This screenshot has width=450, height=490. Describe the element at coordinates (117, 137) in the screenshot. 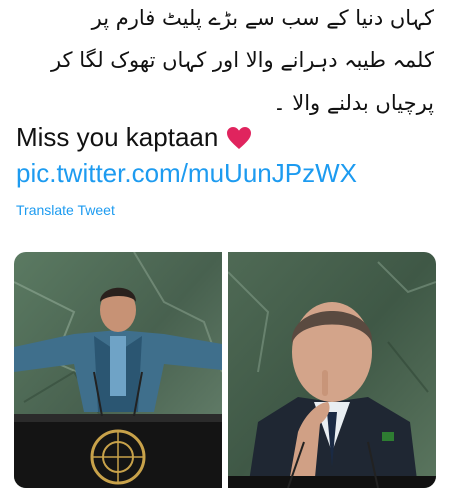

I see `miss-you-text: Miss you kaptaan` at that location.